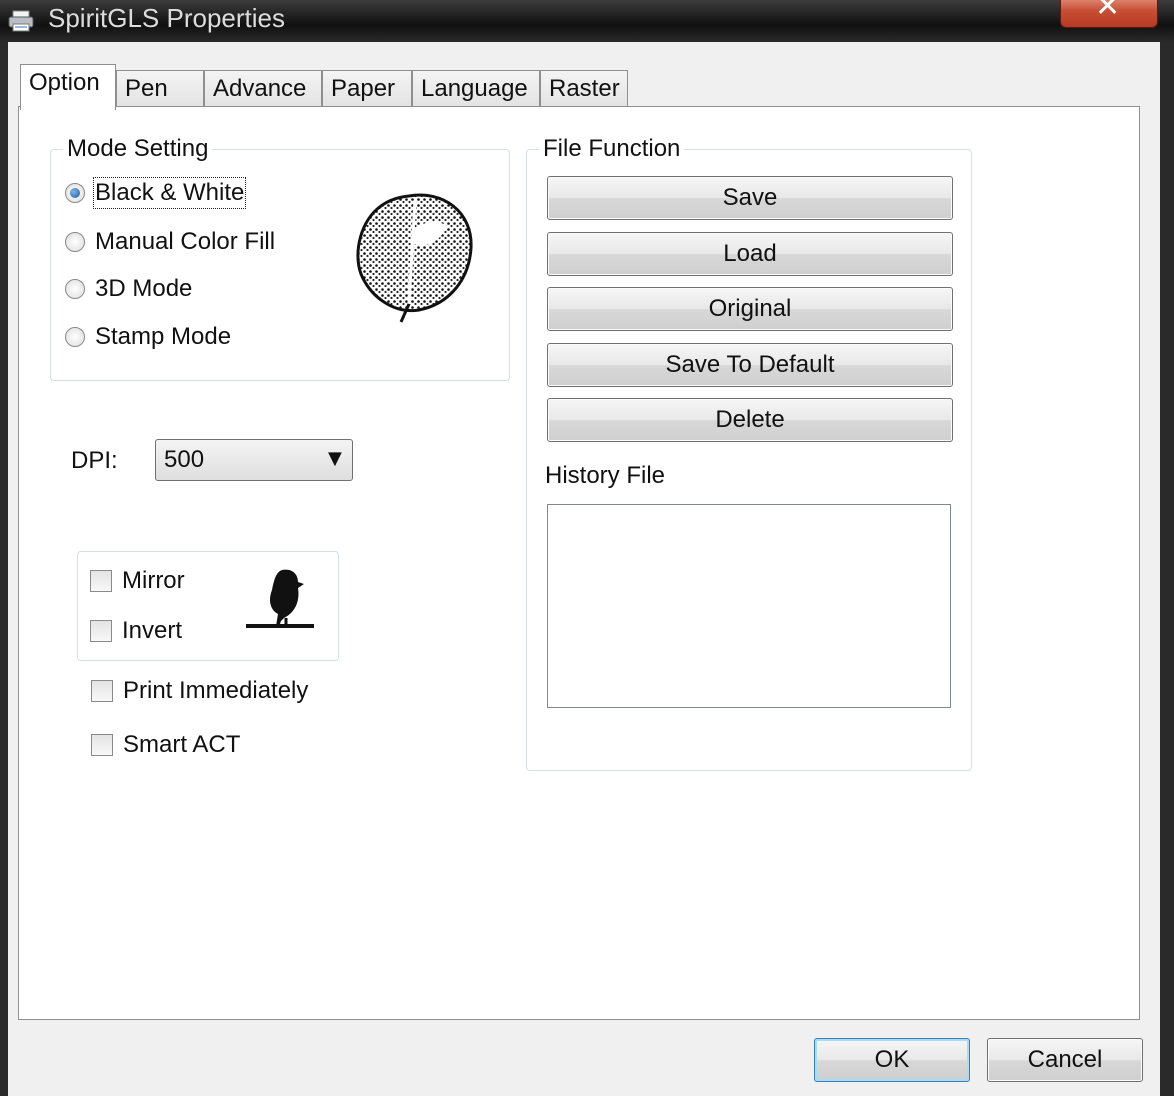 The height and width of the screenshot is (1096, 1174). I want to click on load-button: Load, so click(750, 254).